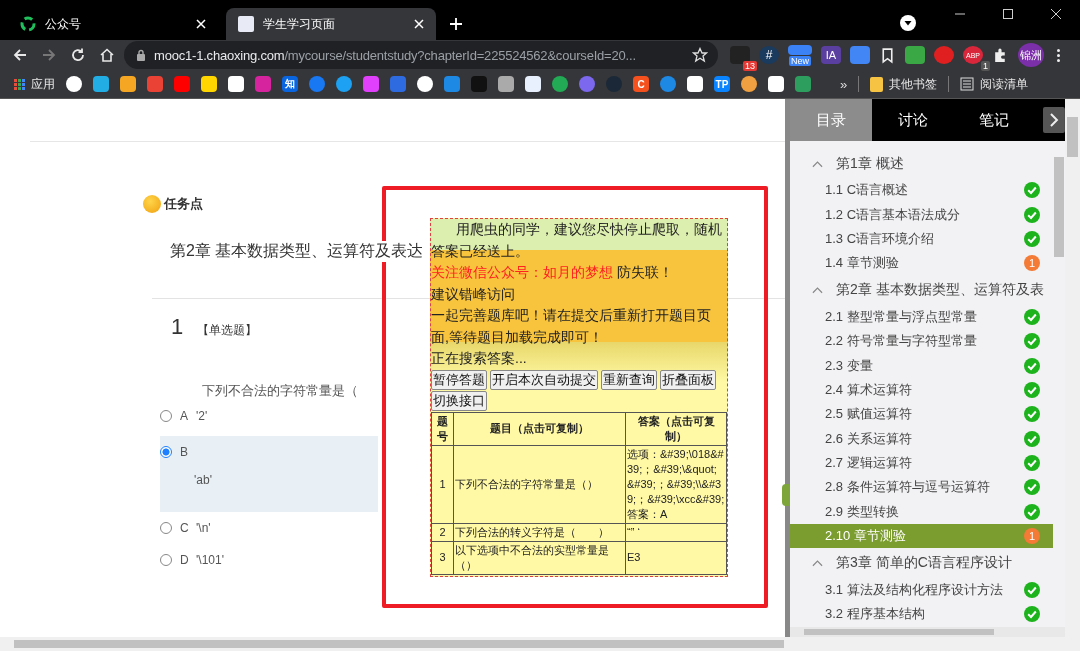  Describe the element at coordinates (522, 272) in the screenshot. I see `follow-text: 关注微信公众号：如月的梦想` at that location.